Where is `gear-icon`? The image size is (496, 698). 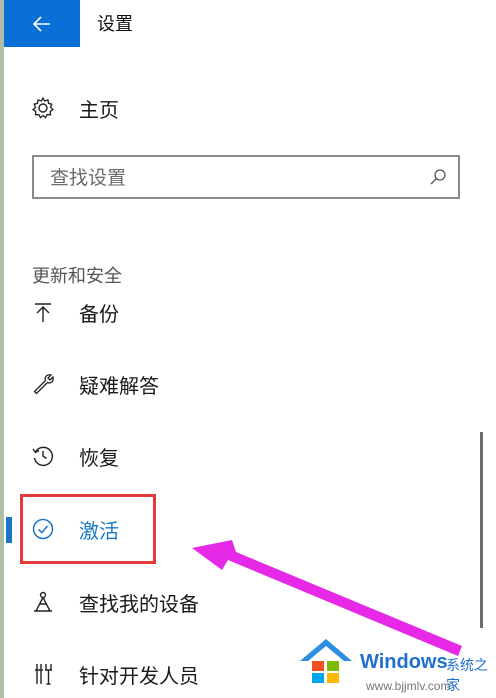 gear-icon is located at coordinates (43, 108).